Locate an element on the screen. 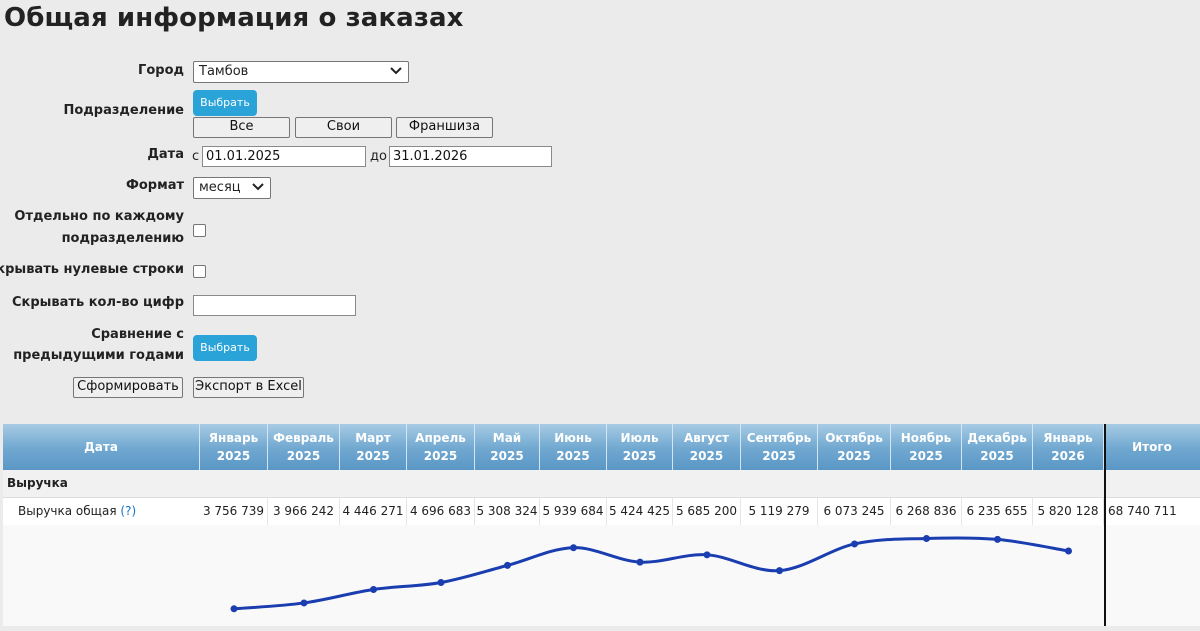  row-name: Выручка общая (?) is located at coordinates (77, 511).